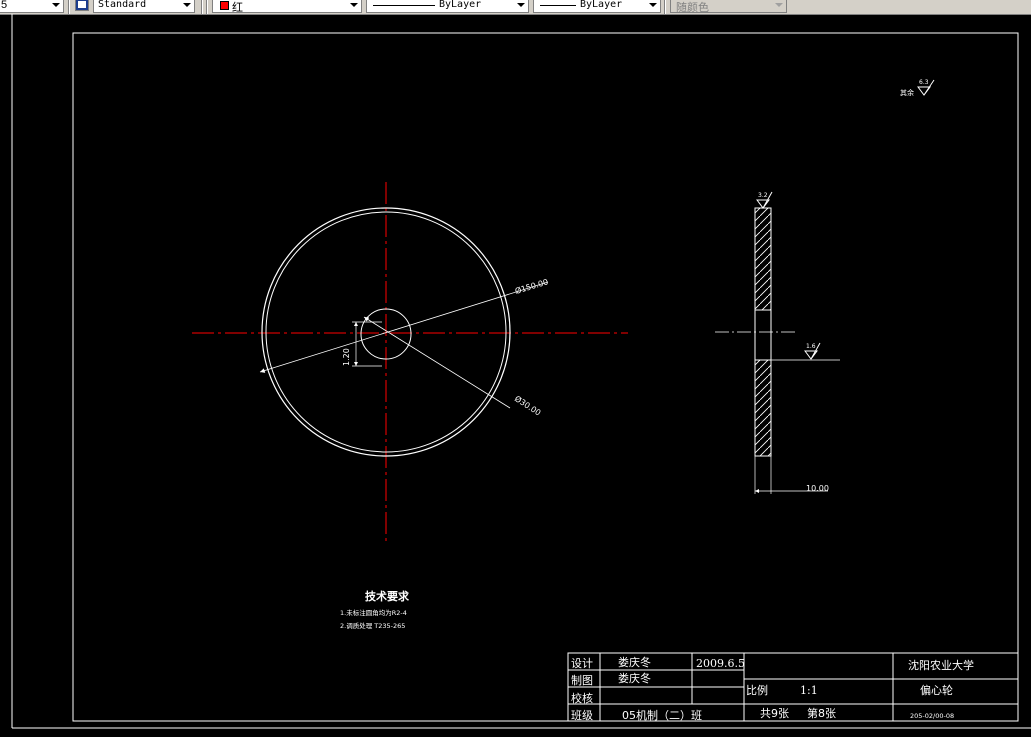 The image size is (1031, 737). I want to click on linetype-value: ByLayer, so click(460, 5).